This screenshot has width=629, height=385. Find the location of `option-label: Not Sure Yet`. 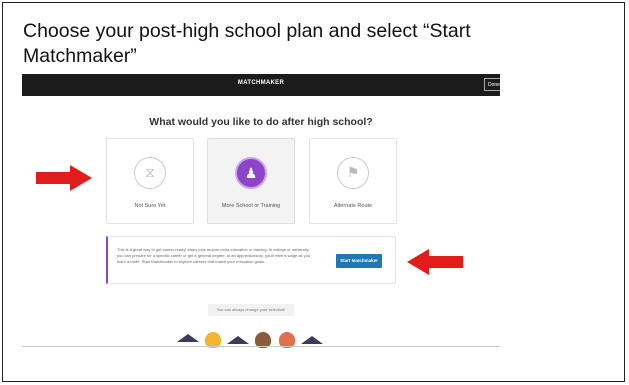

option-label: Not Sure Yet is located at coordinates (150, 206).